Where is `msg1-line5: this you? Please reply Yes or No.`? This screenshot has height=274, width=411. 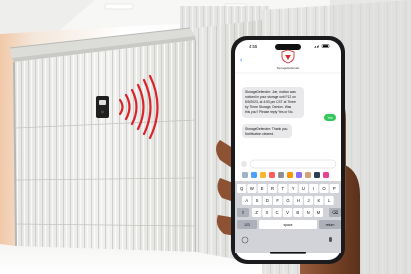
msg1-line5: this you? Please reply Yes or No. is located at coordinates (269, 112).